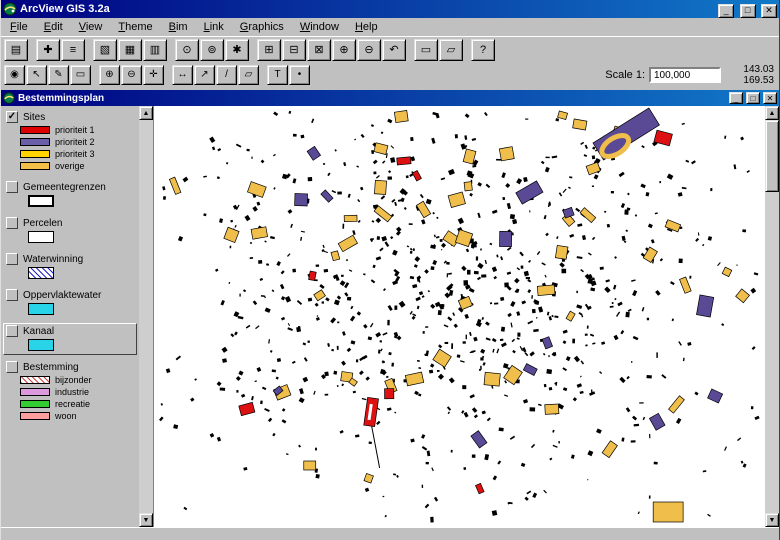 This screenshot has width=780, height=540. I want to click on tool-buttons: ◉ ↖ ✎ ▭ ⊕ ⊖ ✛ ↔ ↗ / ▱ T •, so click(157, 75).